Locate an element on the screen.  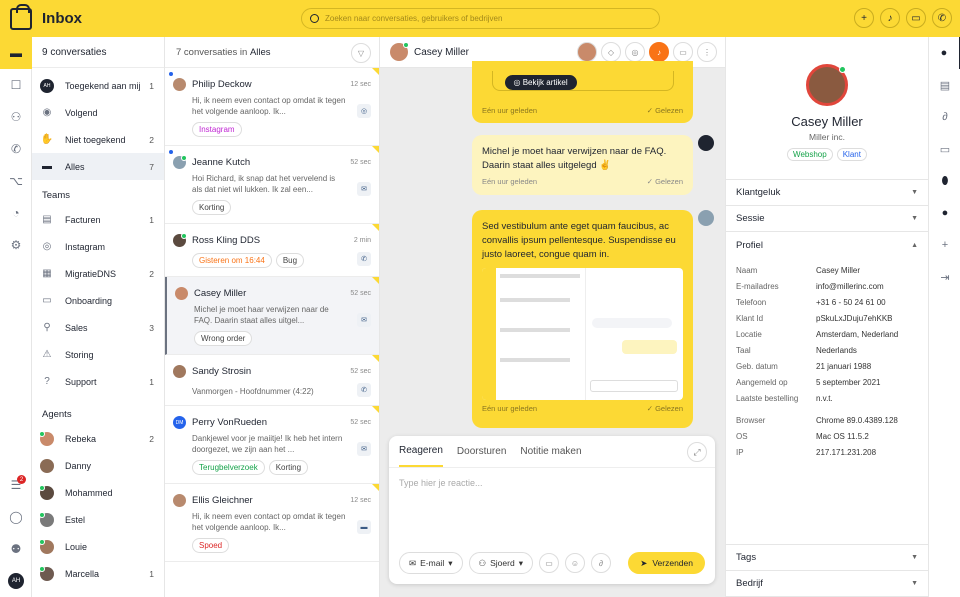
agent-marcella: Marcella 1 is located at coordinates (98, 573).